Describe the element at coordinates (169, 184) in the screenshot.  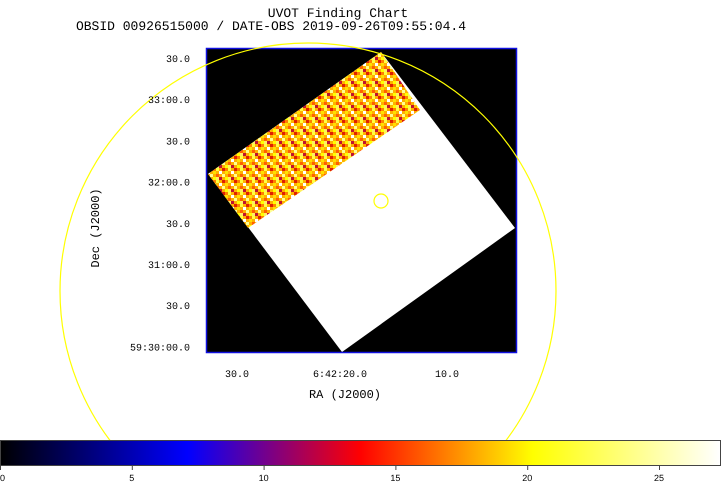
I see `tick-label: 32:00.0` at that location.